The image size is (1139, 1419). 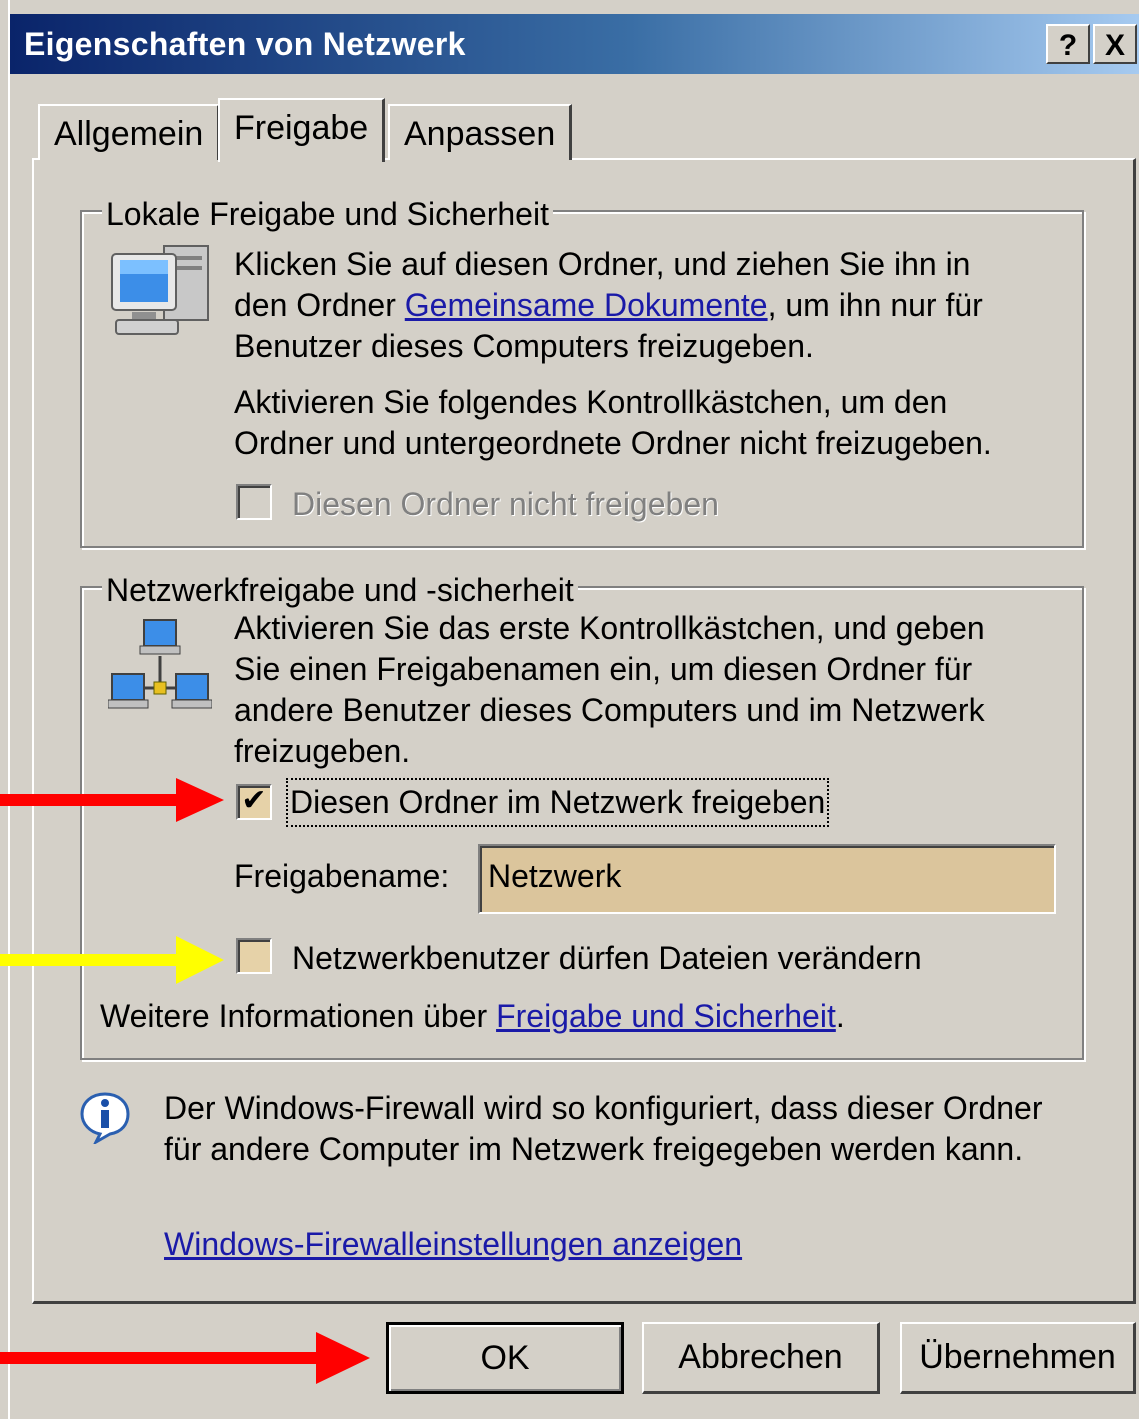 I want to click on shared-documents-link: Gemeinsame Dokumente, so click(x=586, y=305).